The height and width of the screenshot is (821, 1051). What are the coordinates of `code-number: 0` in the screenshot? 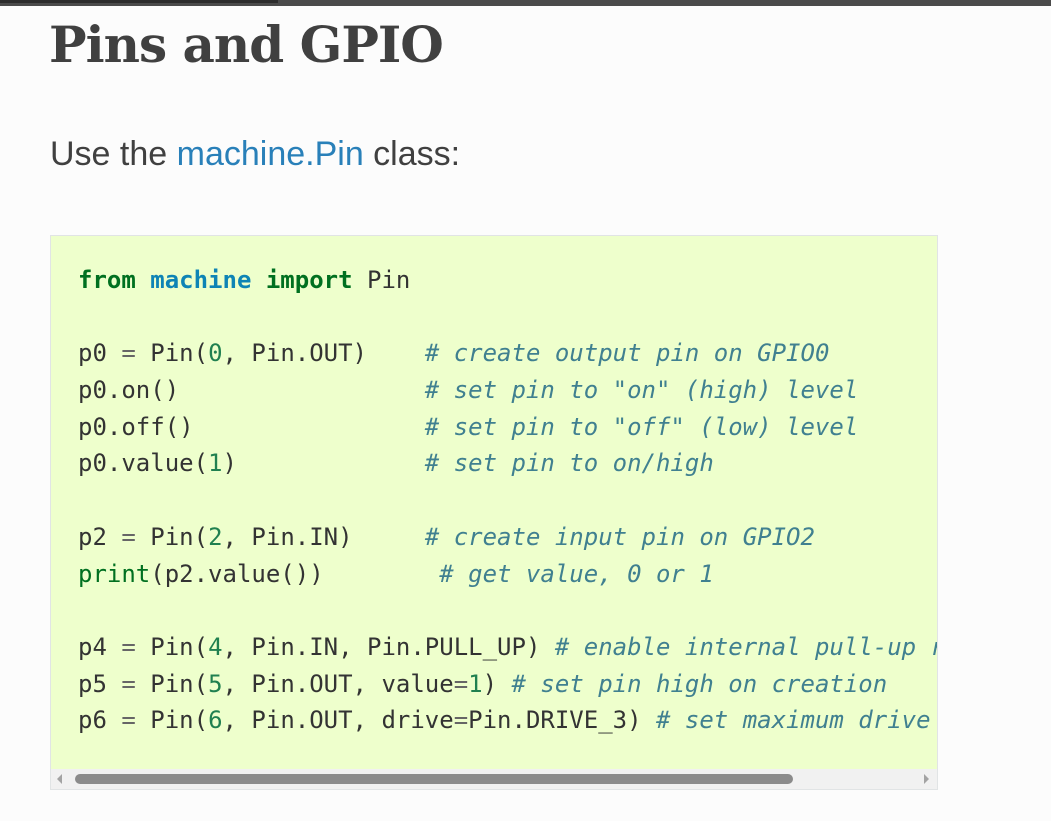 It's located at (215, 353).